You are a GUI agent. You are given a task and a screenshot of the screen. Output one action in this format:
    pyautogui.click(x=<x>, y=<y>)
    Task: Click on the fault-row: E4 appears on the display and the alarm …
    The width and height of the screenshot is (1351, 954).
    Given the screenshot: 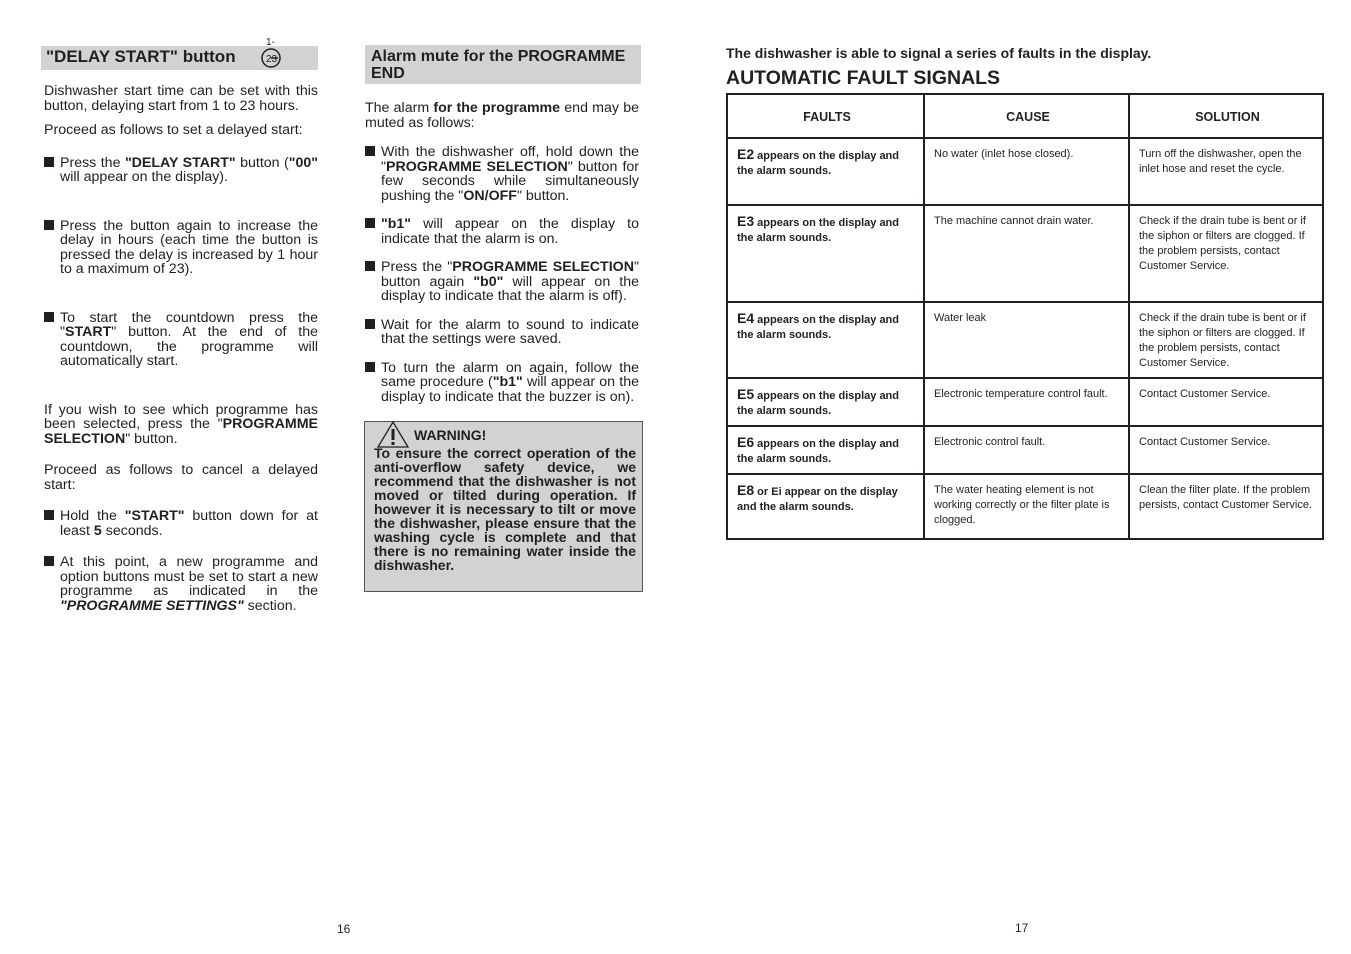 What is the action you would take?
    pyautogui.click(x=1025, y=340)
    